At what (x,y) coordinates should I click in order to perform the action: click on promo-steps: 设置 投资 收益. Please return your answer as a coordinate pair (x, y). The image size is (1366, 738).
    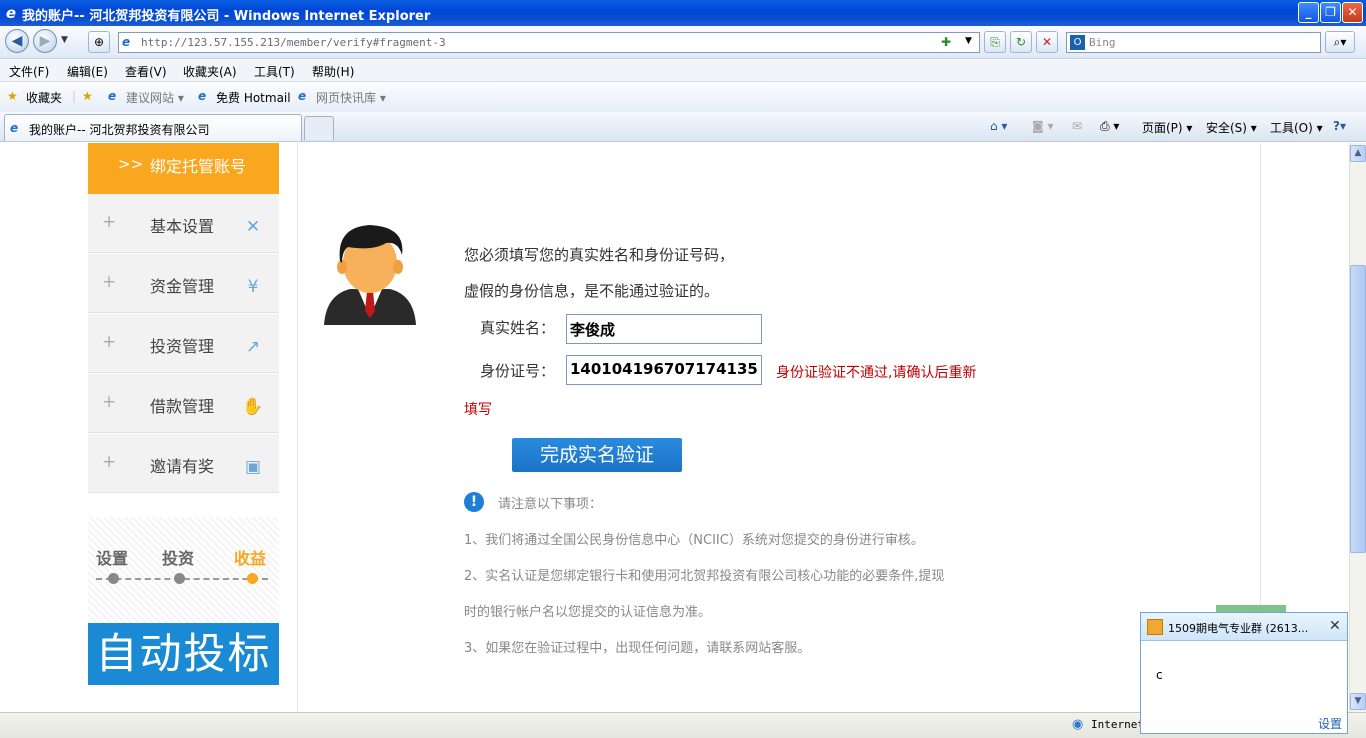
    Looking at the image, I should click on (183, 570).